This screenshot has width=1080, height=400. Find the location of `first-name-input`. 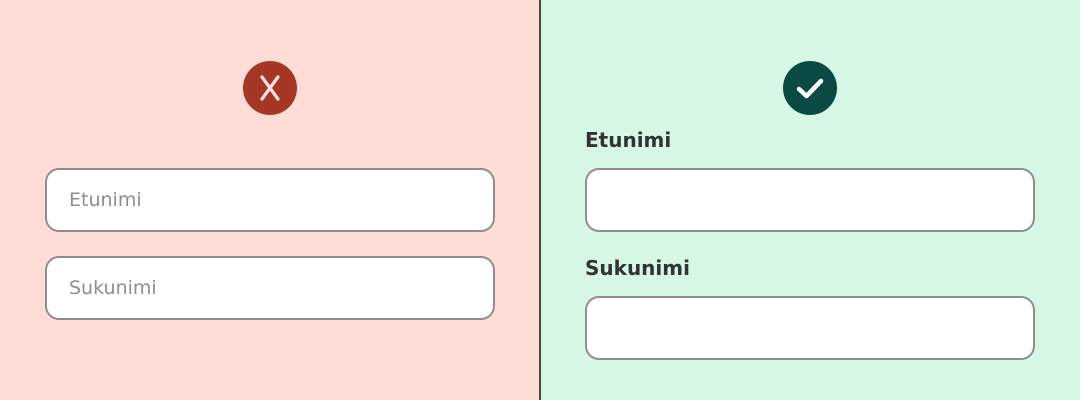

first-name-input is located at coordinates (810, 200).